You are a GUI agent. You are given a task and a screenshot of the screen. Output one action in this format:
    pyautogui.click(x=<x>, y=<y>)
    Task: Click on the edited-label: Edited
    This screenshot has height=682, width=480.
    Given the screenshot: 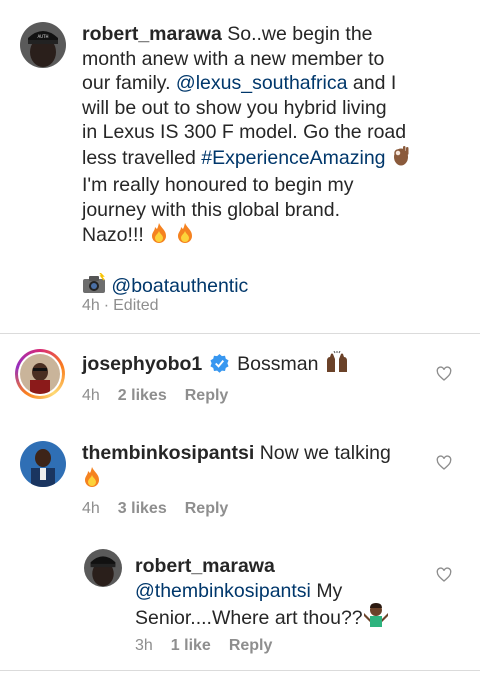 What is the action you would take?
    pyautogui.click(x=136, y=305)
    